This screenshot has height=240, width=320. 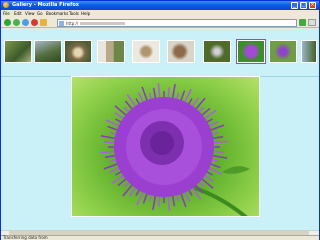 I want to click on search-icon, so click(x=312, y=22).